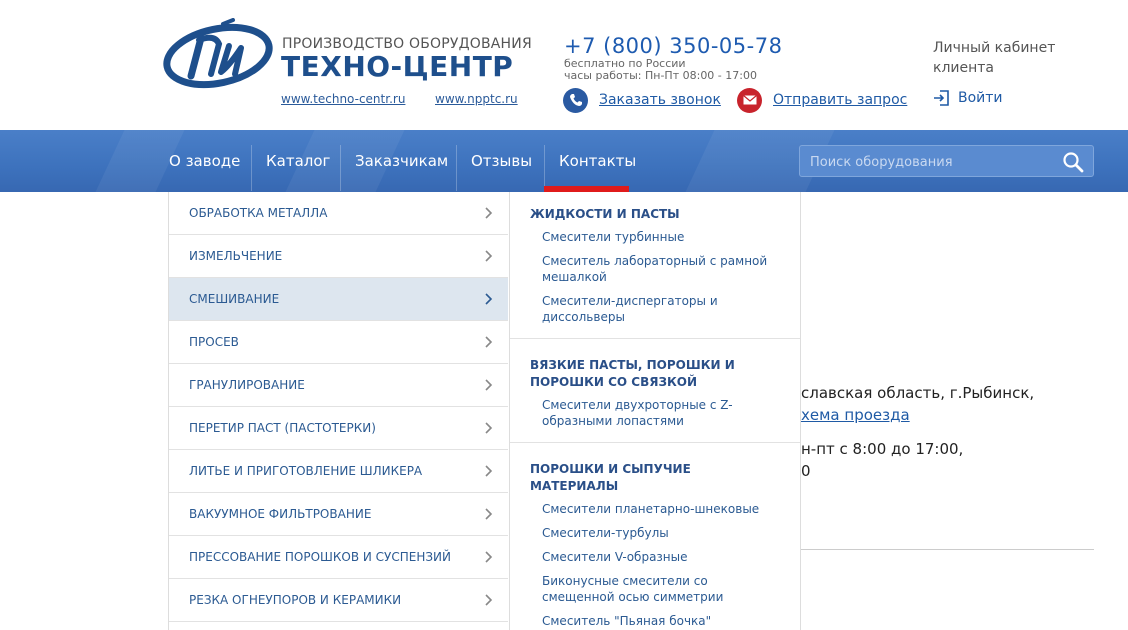 The height and width of the screenshot is (630, 1128). What do you see at coordinates (501, 161) in the screenshot?
I see `nav-item-reviews: Отзывы` at bounding box center [501, 161].